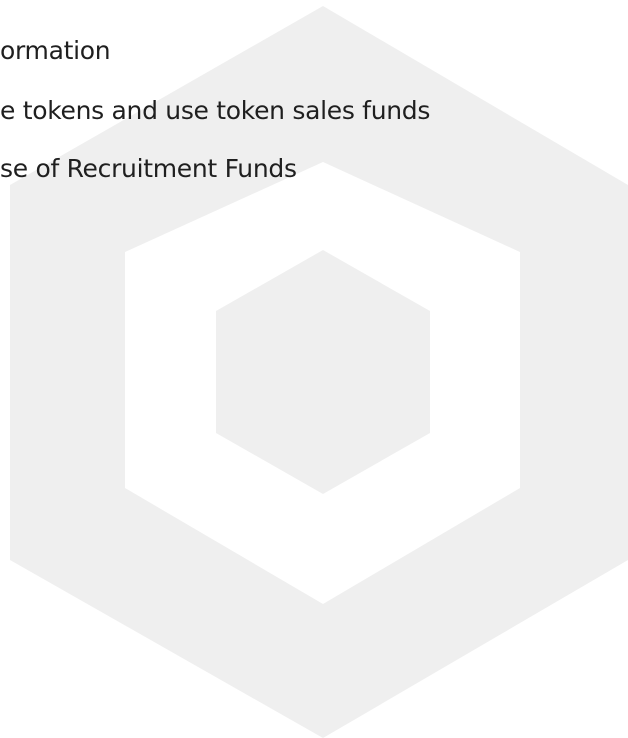 The image size is (628, 738). I want to click on list-item: e tokens and use token sales funds, so click(215, 110).